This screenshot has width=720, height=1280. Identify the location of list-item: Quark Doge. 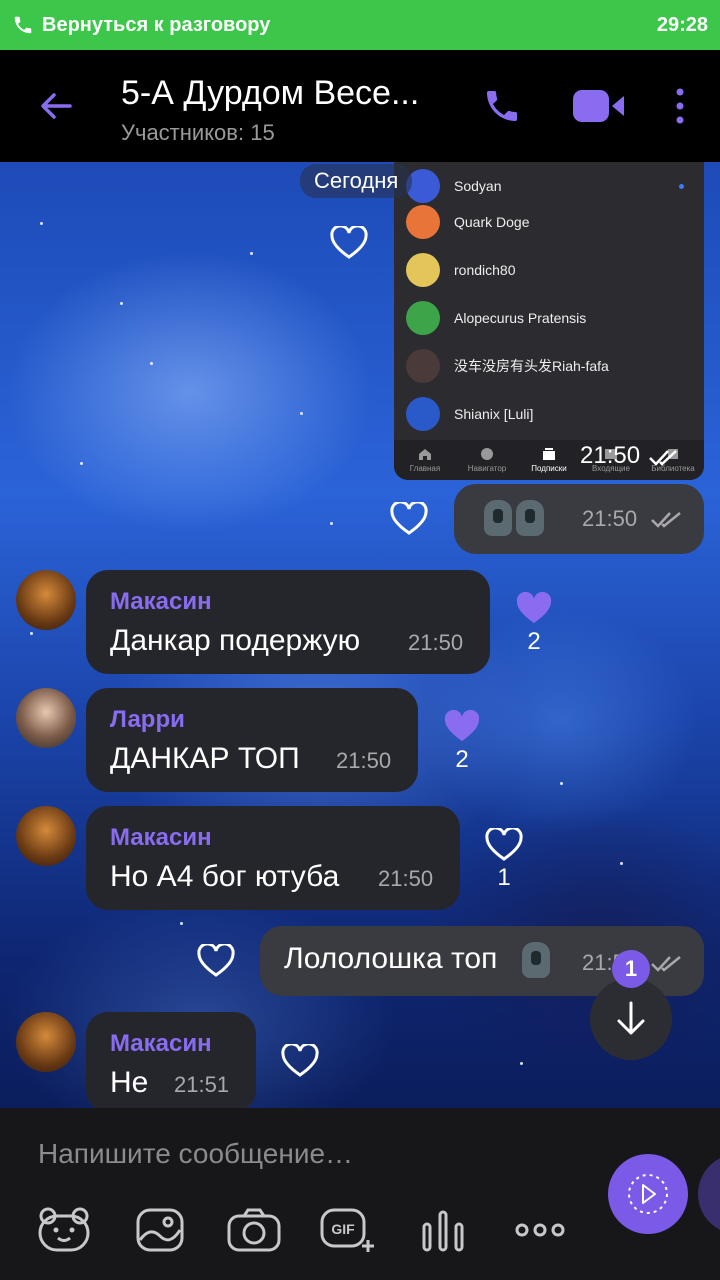
(549, 222).